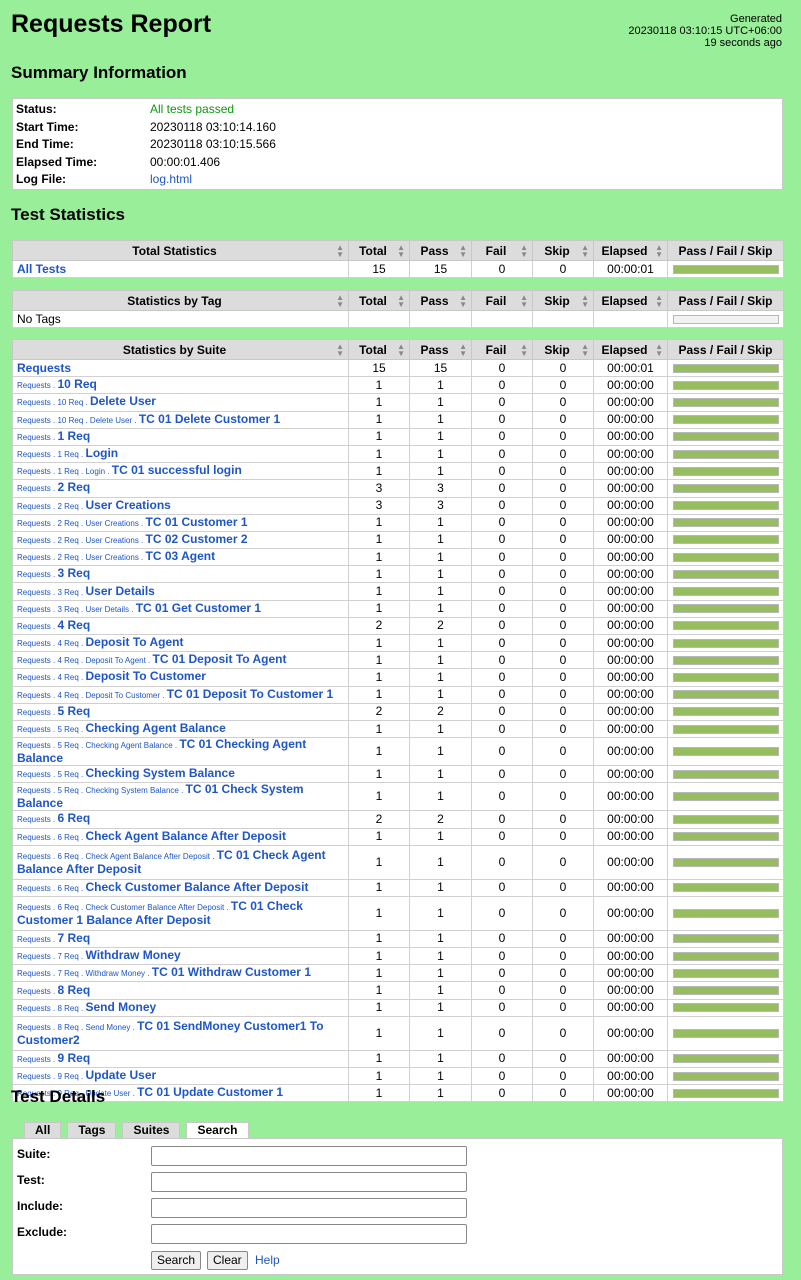  Describe the element at coordinates (51, 956) in the screenshot. I see `suite-path-prefix: Requests . 7 Req .` at that location.